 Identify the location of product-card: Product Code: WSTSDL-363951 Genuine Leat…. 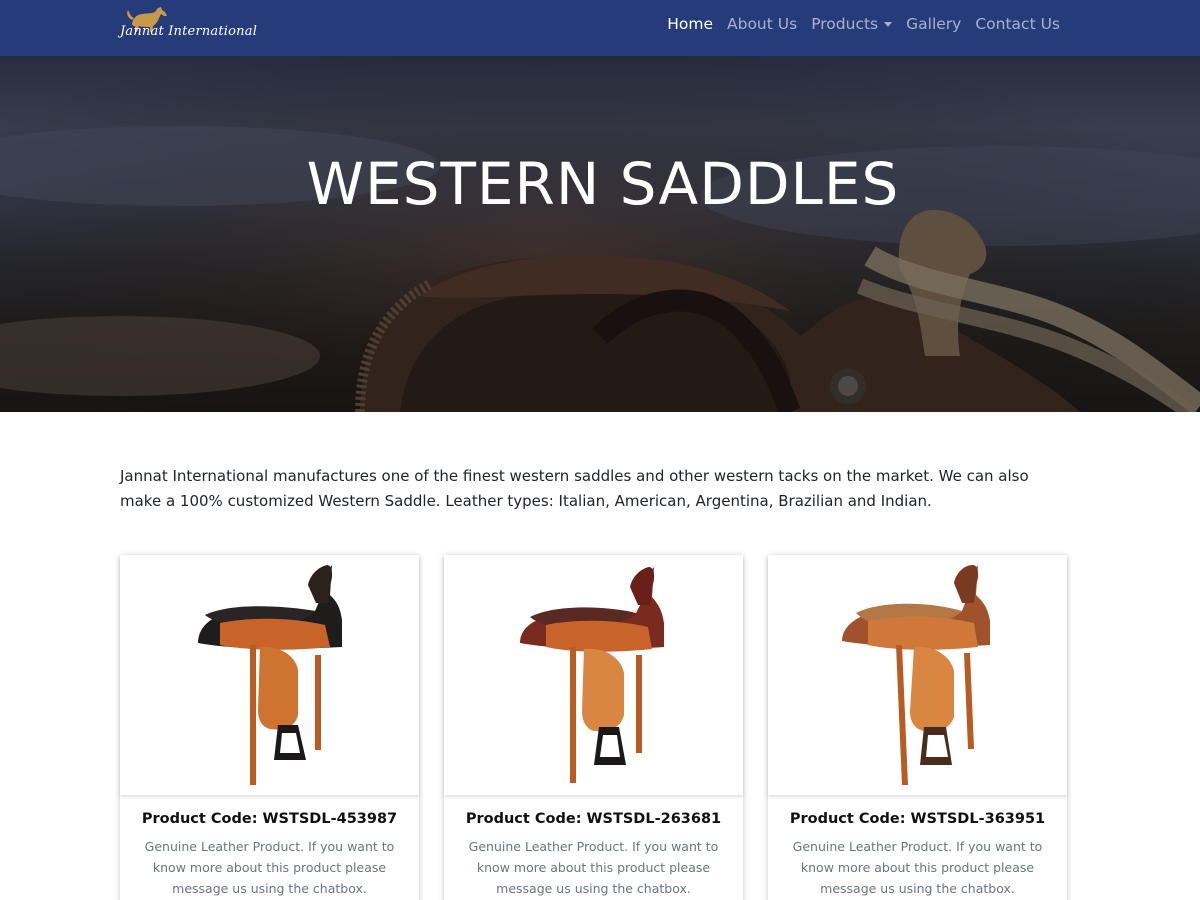
(917, 727).